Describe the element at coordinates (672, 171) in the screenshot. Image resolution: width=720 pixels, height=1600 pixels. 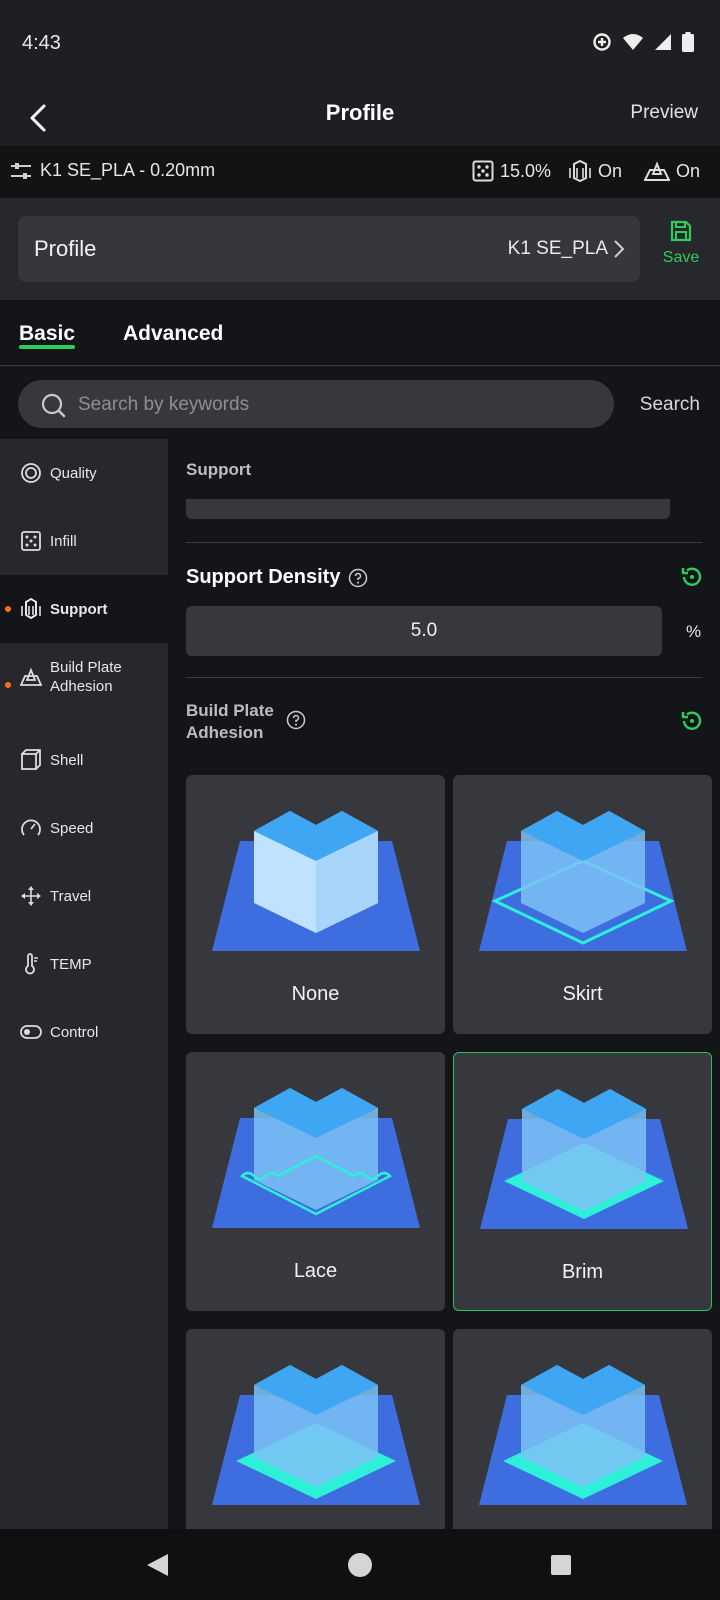
I see `adhesion-summary: On` at that location.